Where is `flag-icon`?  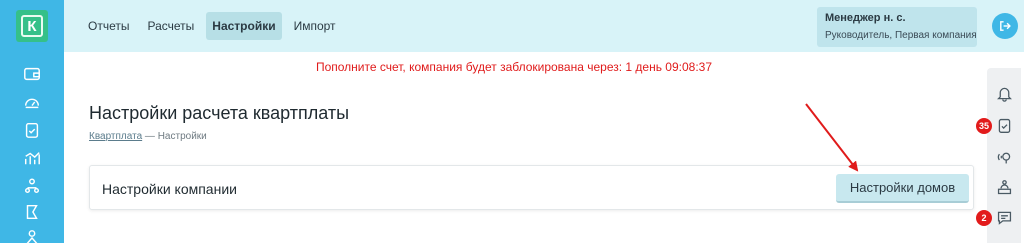 flag-icon is located at coordinates (32, 212).